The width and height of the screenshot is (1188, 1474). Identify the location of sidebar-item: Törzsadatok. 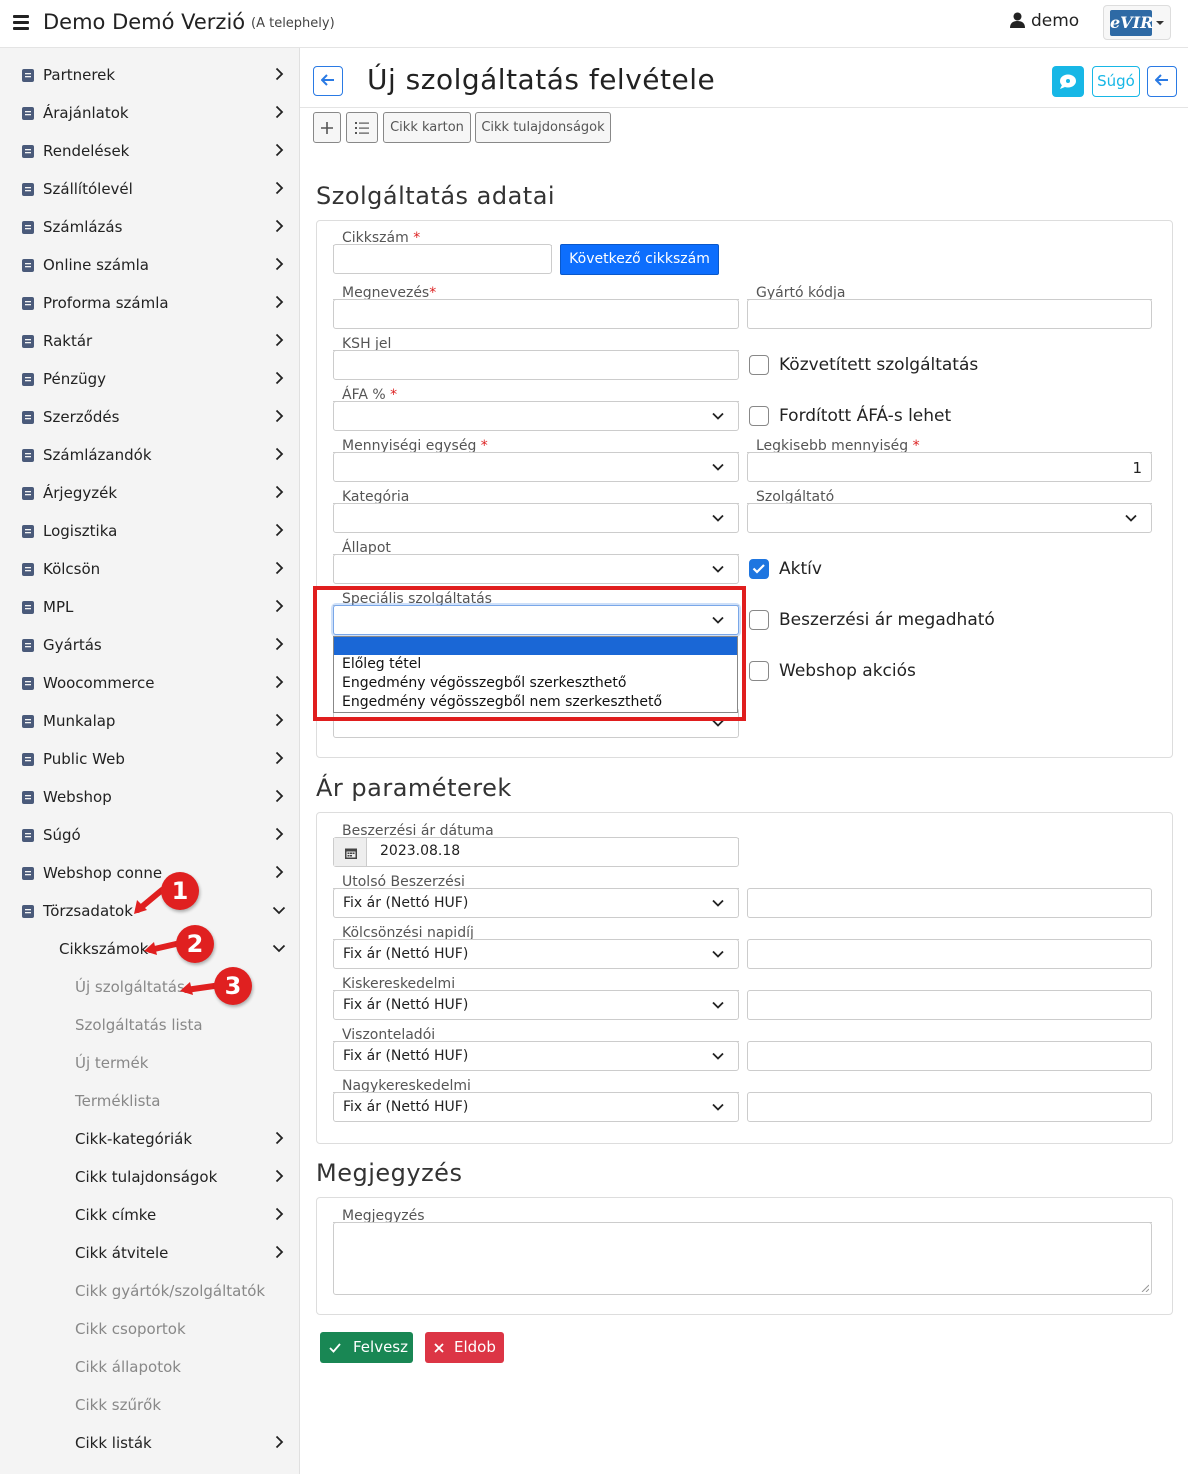
(150, 912).